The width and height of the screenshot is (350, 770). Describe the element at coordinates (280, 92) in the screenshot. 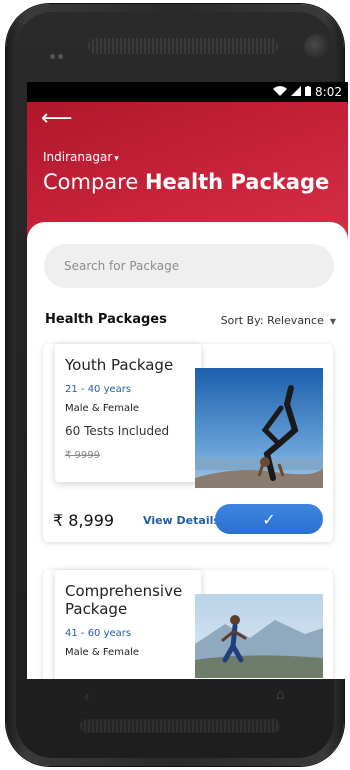

I see `wifi-icon` at that location.